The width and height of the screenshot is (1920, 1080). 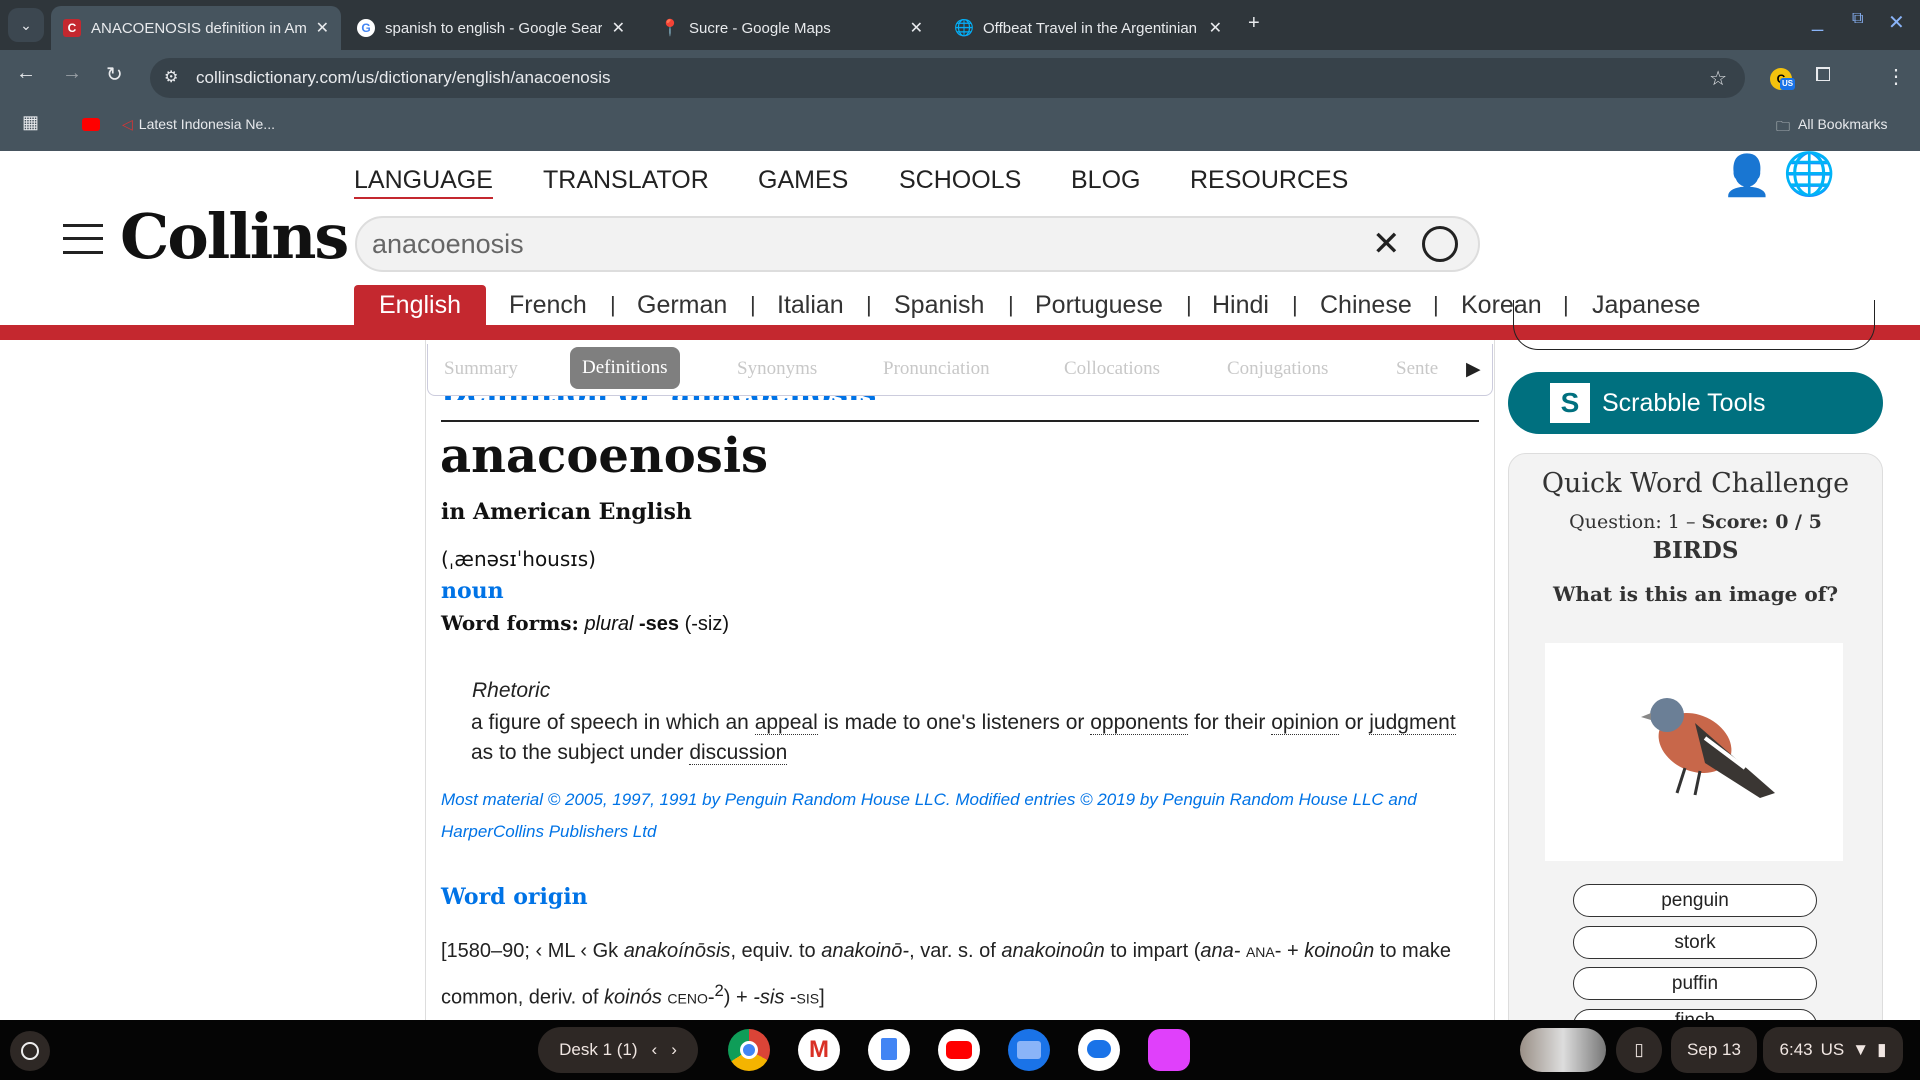 What do you see at coordinates (1099, 305) in the screenshot?
I see `lang-portuguese: Portuguese` at bounding box center [1099, 305].